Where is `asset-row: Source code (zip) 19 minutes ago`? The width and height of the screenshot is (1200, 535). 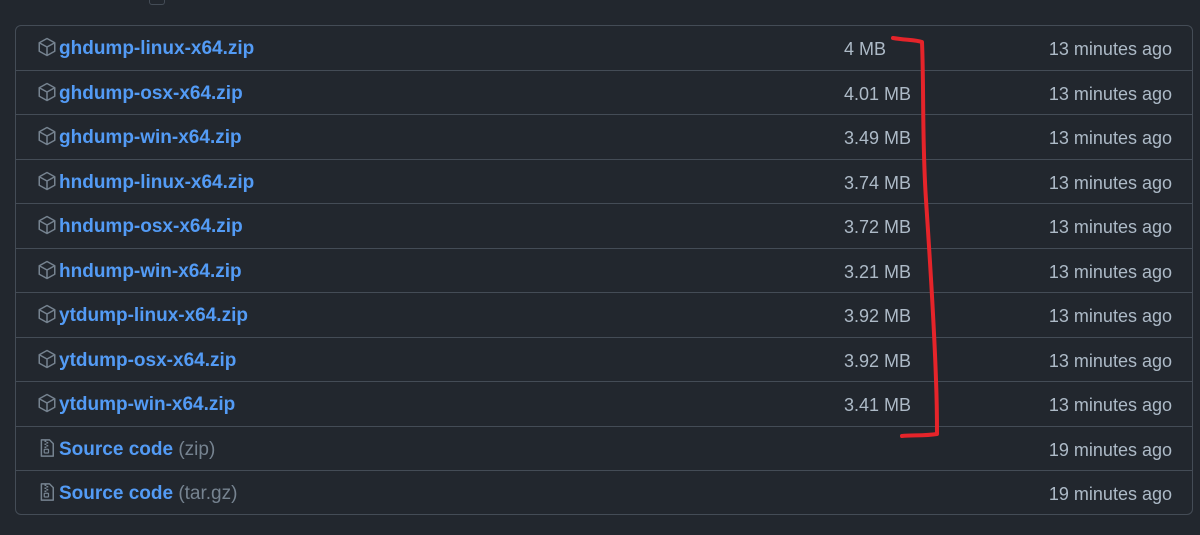 asset-row: Source code (zip) 19 minutes ago is located at coordinates (604, 449).